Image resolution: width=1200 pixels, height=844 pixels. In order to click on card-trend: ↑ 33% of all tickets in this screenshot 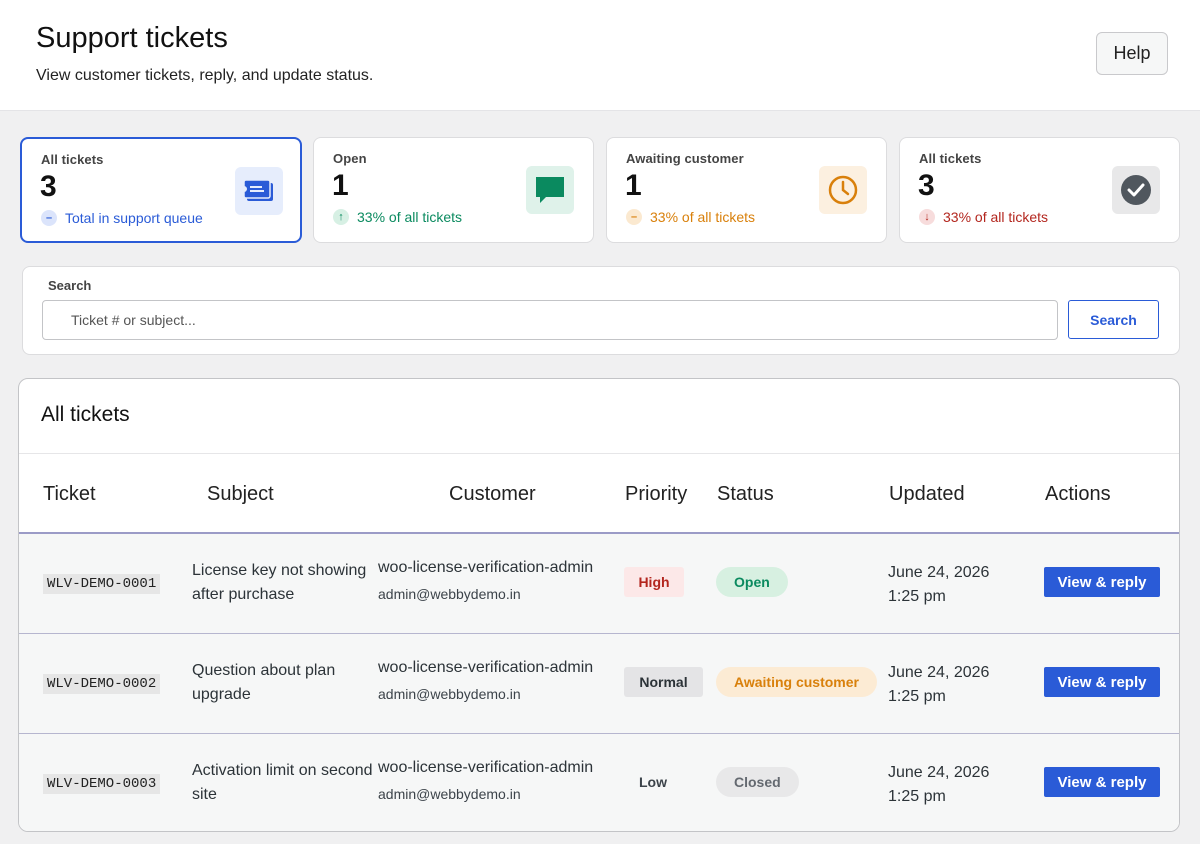, I will do `click(397, 217)`.